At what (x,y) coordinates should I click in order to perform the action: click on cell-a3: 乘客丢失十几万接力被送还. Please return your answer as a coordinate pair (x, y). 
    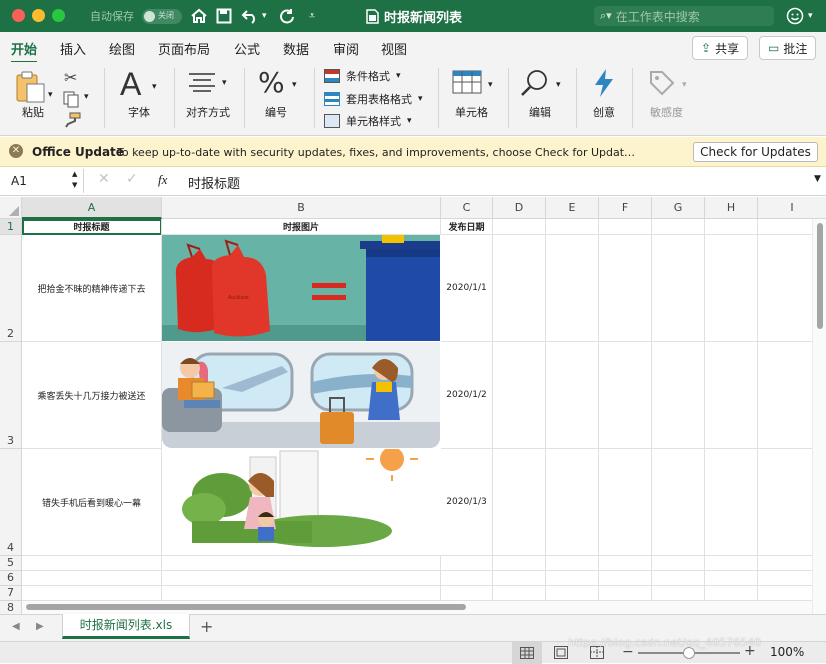
    Looking at the image, I should click on (92, 395).